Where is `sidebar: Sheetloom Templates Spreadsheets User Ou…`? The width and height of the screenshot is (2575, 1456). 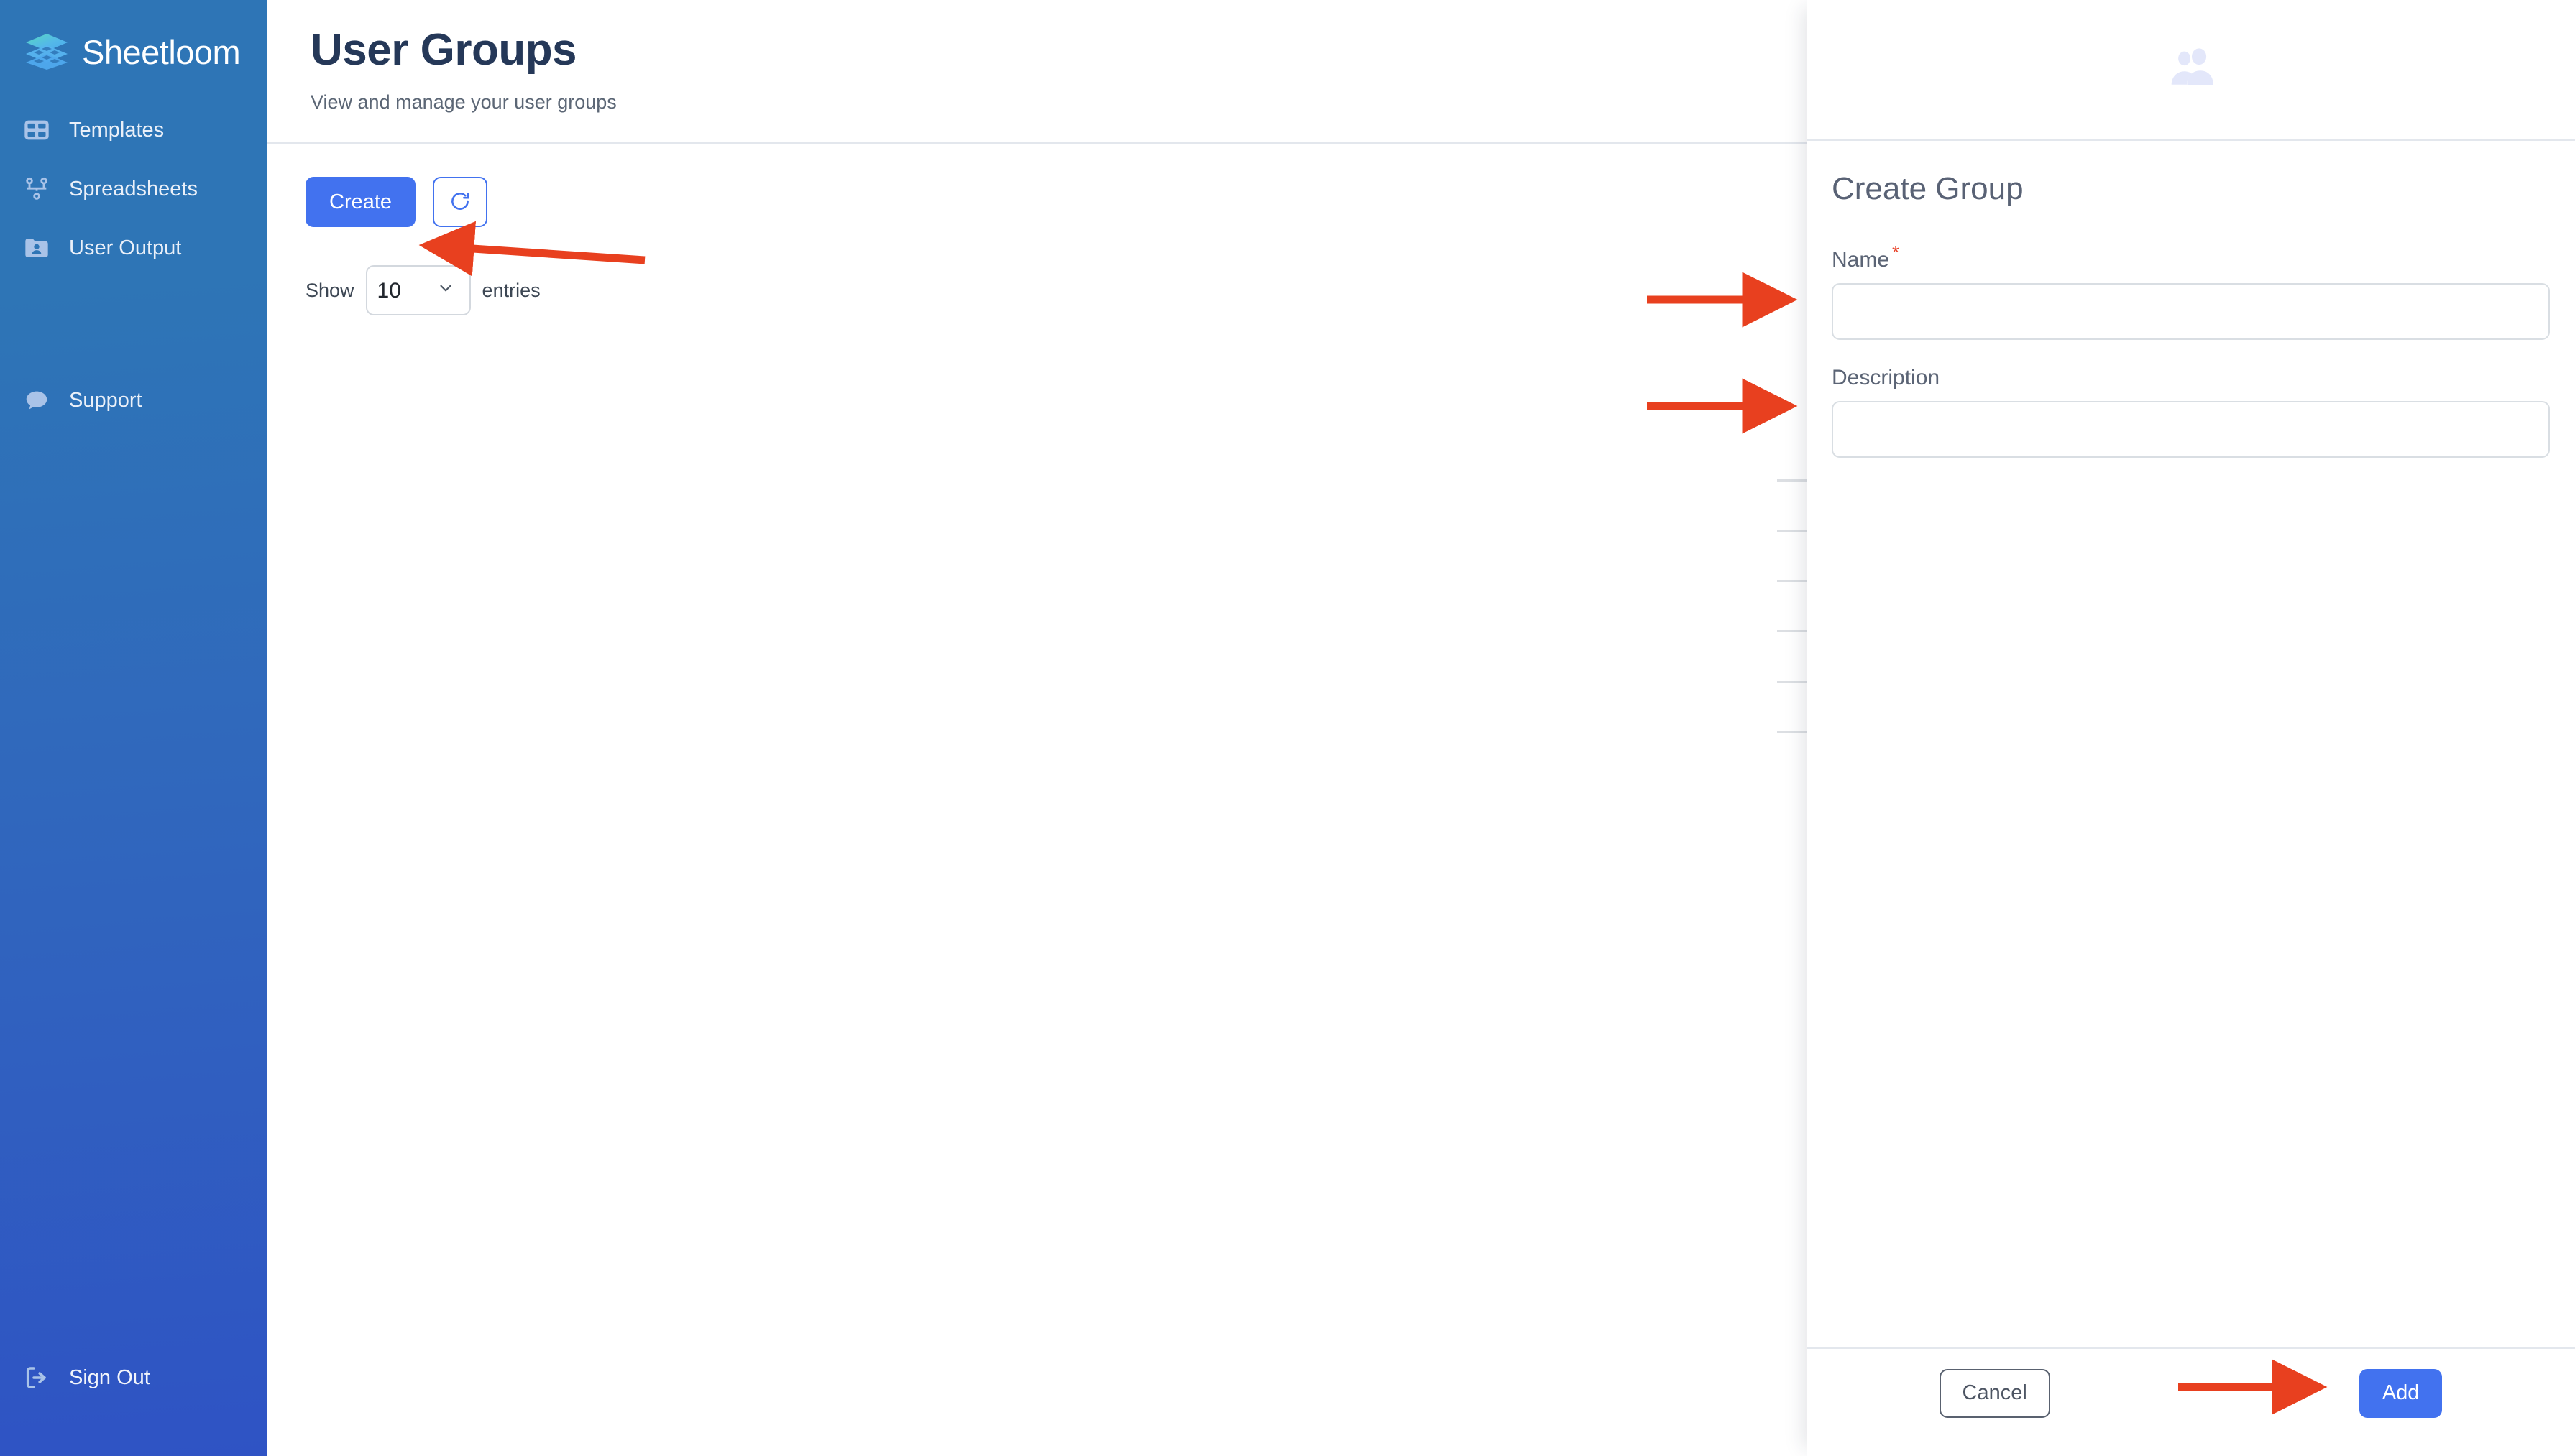 sidebar: Sheetloom Templates Spreadsheets User Ou… is located at coordinates (133, 728).